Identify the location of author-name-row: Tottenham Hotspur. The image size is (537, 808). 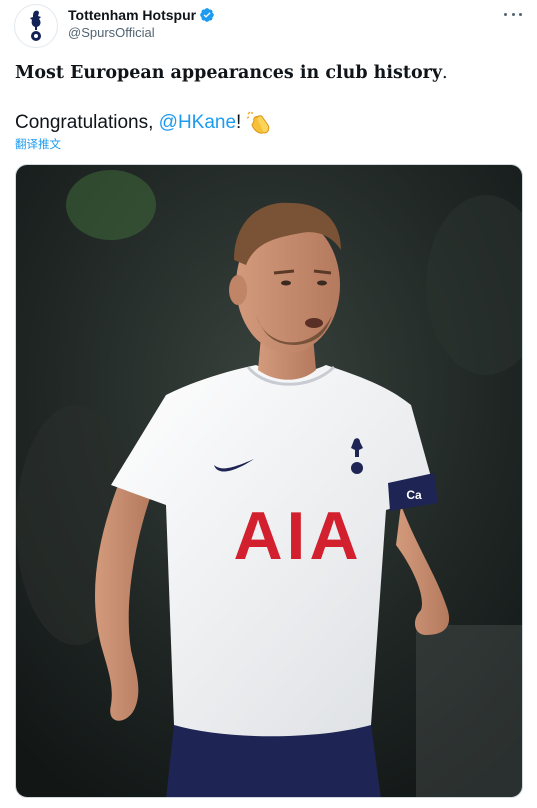
(141, 15).